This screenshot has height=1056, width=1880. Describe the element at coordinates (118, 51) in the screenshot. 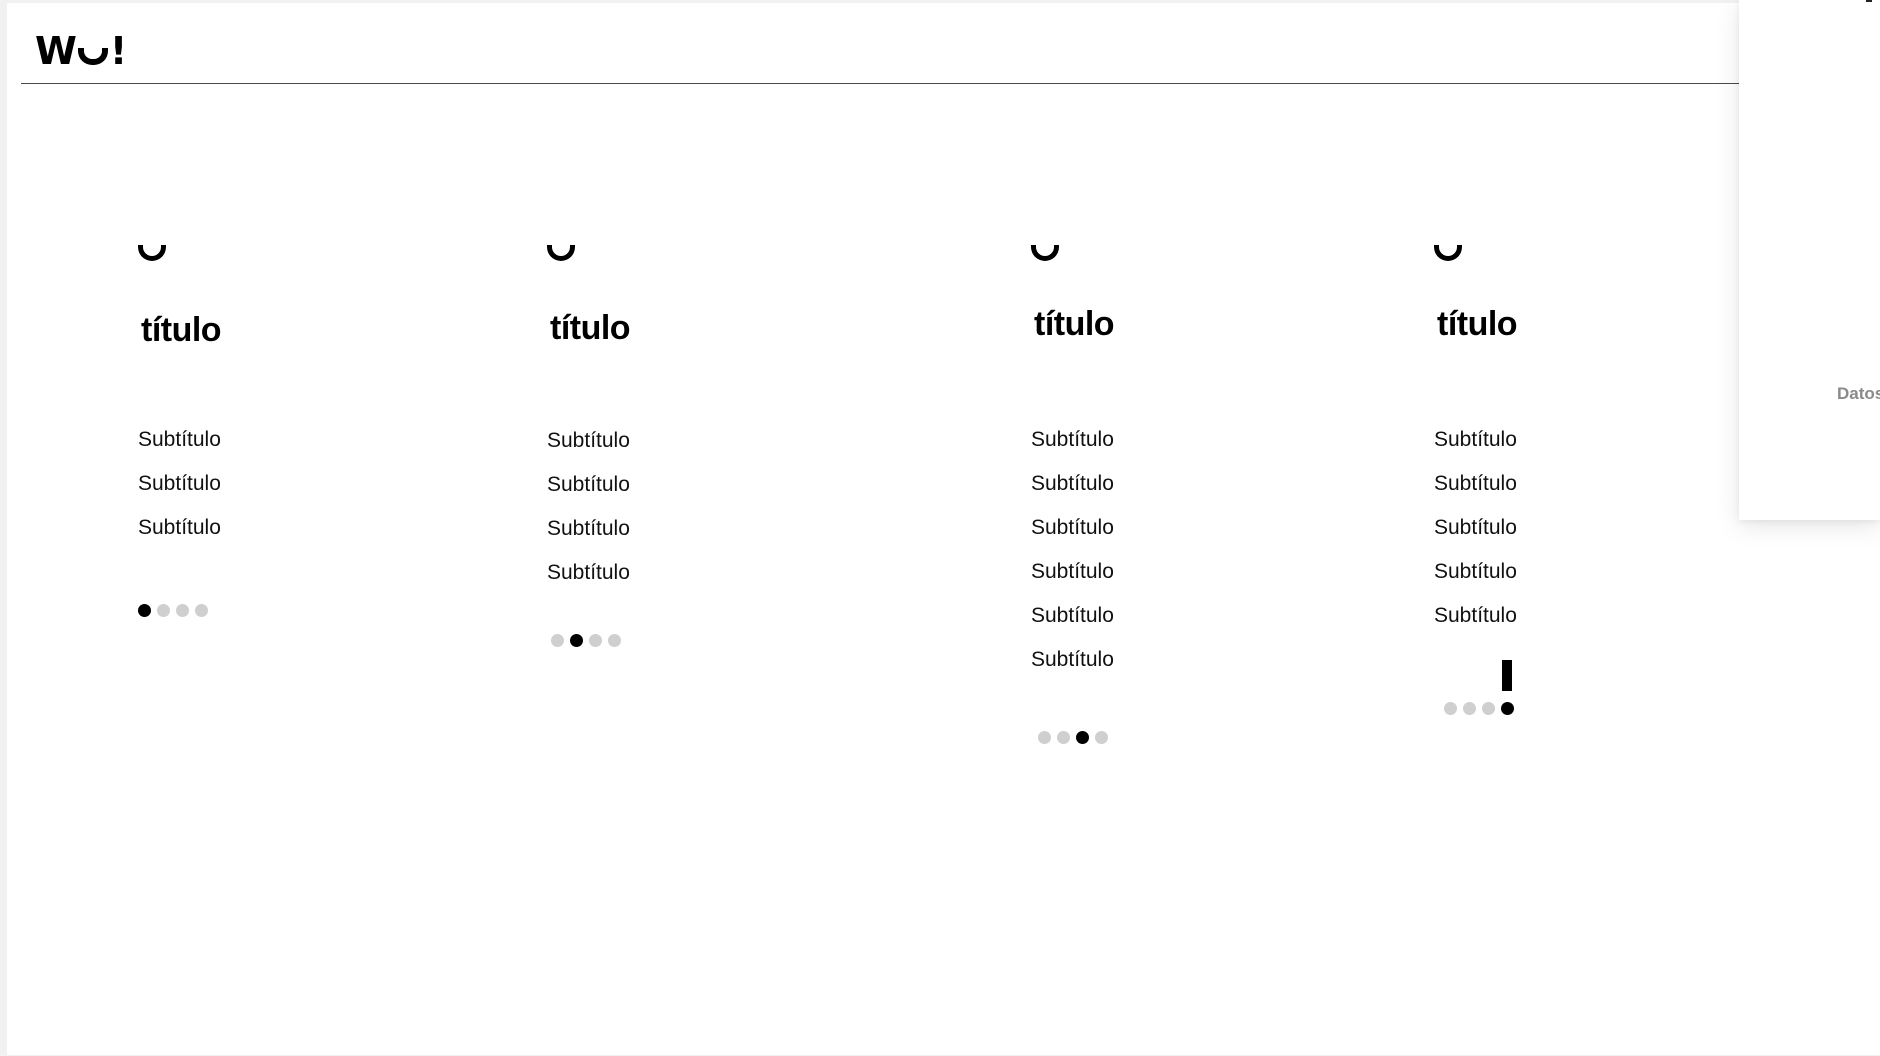

I see `logo-exclamation: !` at that location.